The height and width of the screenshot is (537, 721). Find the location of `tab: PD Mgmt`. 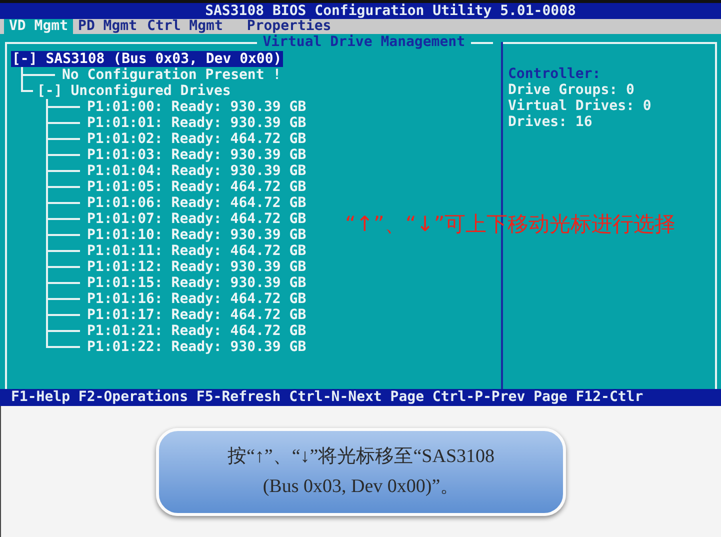

tab: PD Mgmt is located at coordinates (107, 26).